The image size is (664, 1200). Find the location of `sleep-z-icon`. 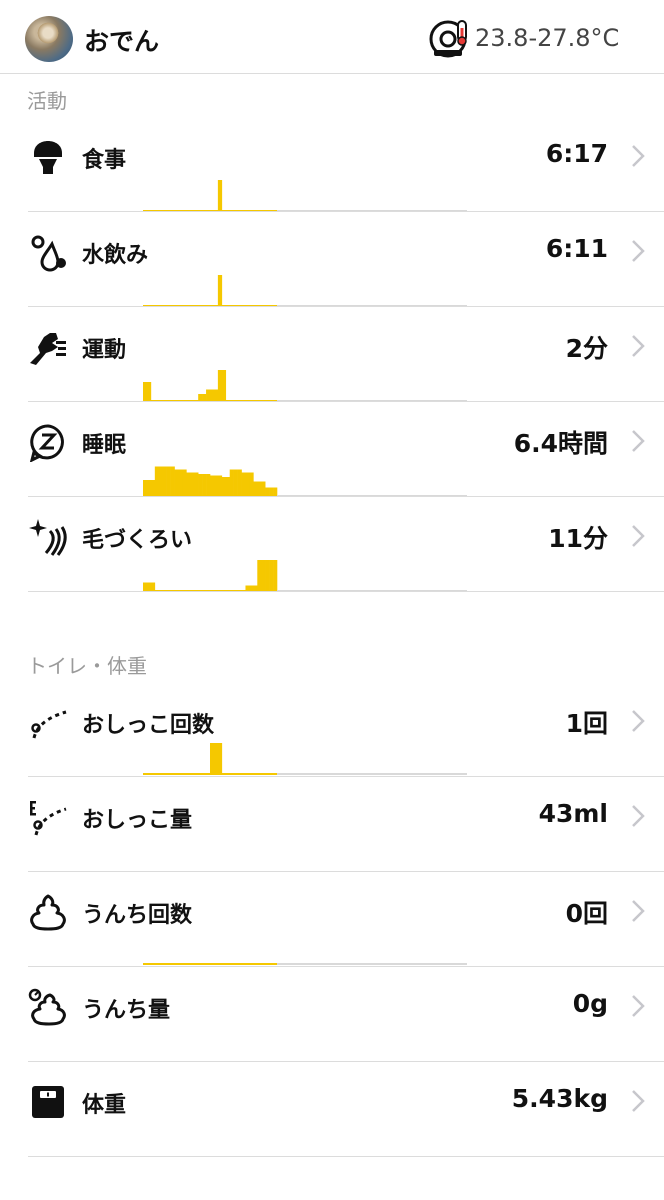

sleep-z-icon is located at coordinates (46, 443).